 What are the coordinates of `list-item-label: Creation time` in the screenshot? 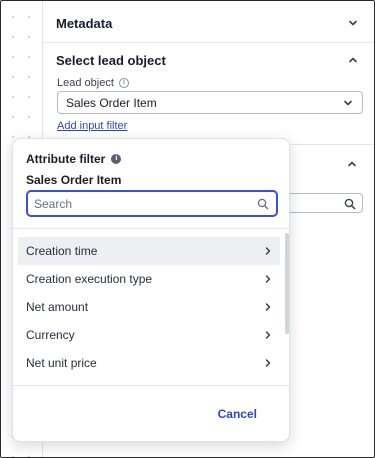 It's located at (62, 251).